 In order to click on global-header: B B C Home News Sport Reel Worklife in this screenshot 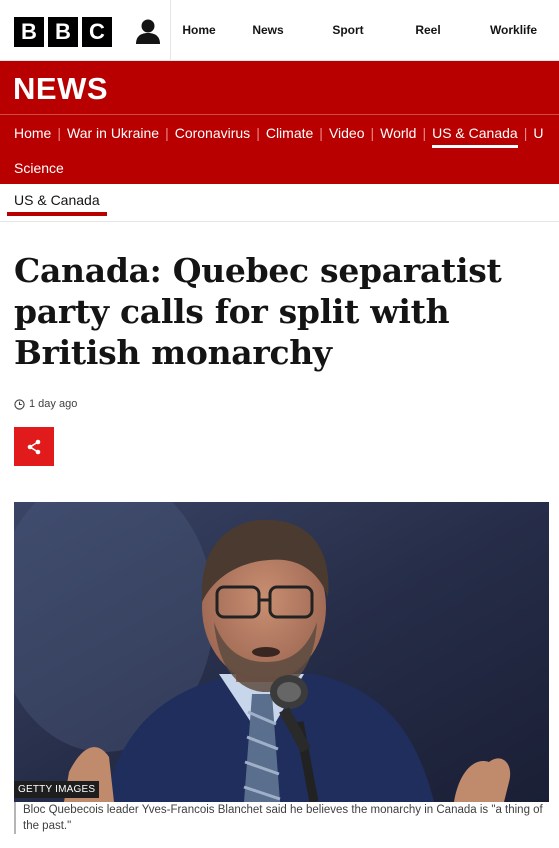, I will do `click(279, 30)`.